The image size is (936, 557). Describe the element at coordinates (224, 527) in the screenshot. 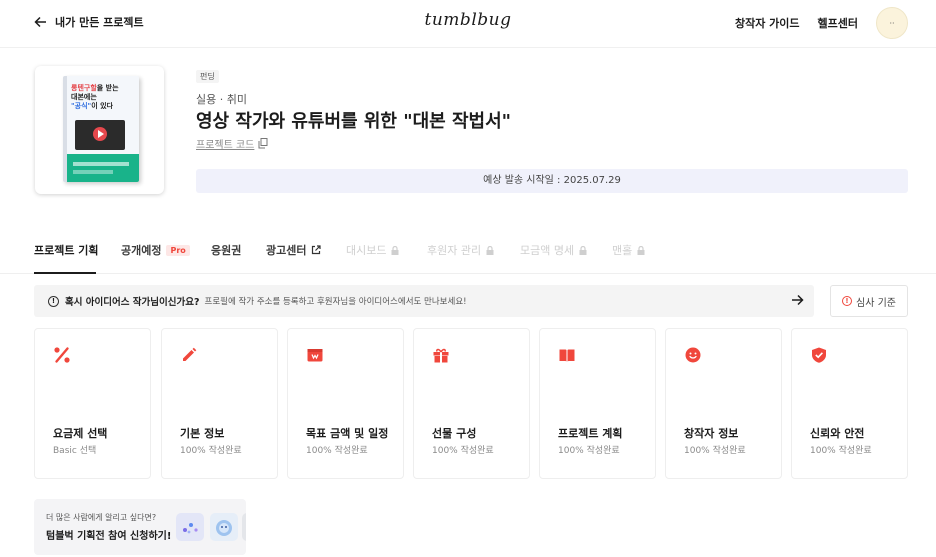

I see `character-illustration-icon` at that location.